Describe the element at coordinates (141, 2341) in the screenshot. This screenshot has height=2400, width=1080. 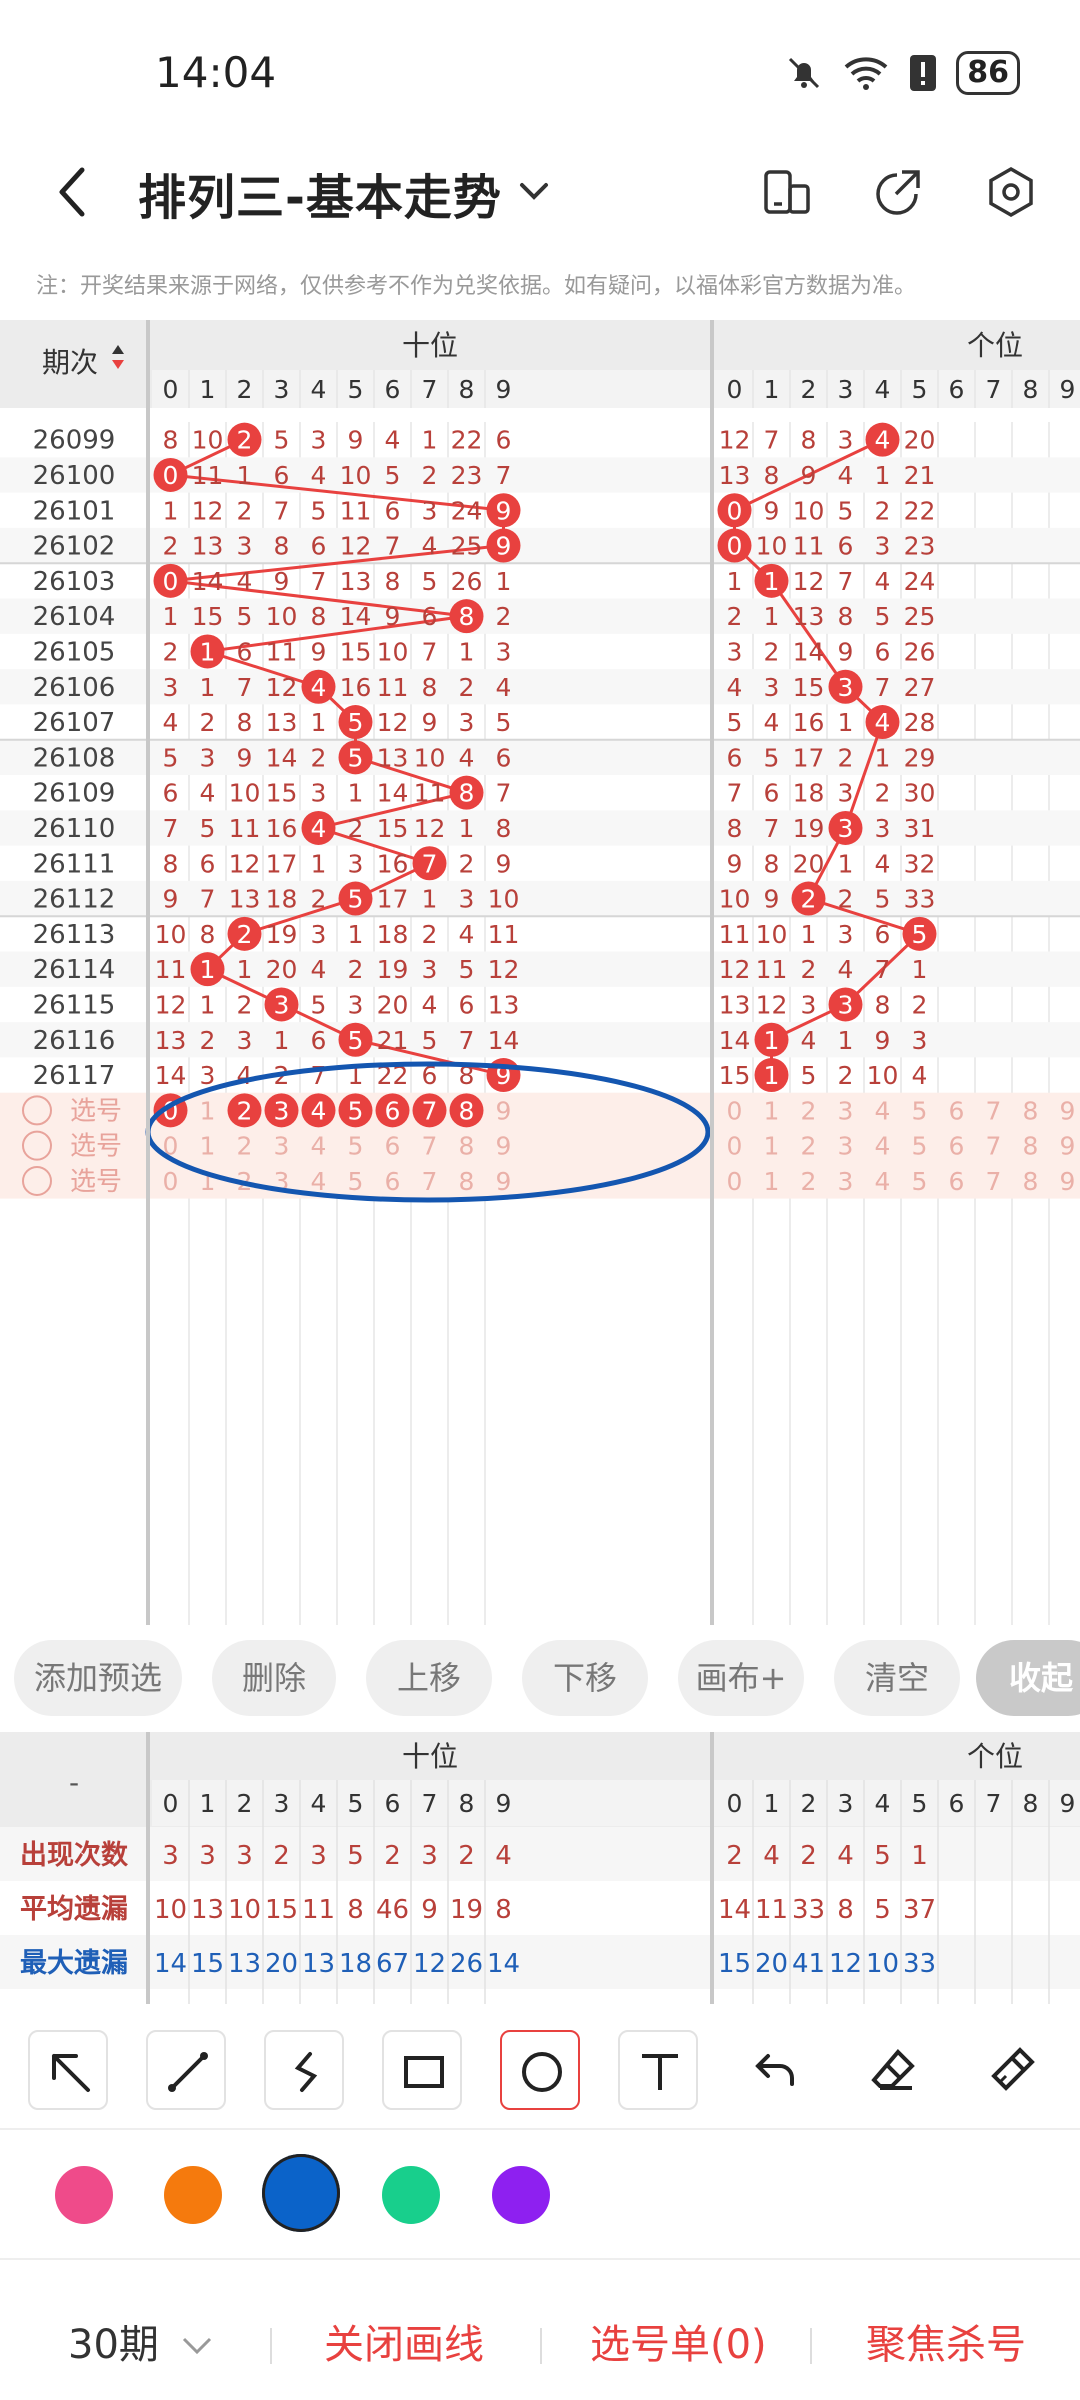
I see `period-select: 30期` at that location.